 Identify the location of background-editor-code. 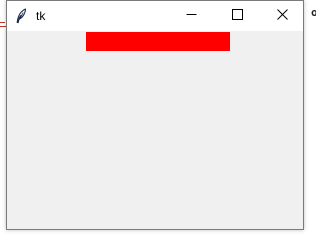
(202, 235).